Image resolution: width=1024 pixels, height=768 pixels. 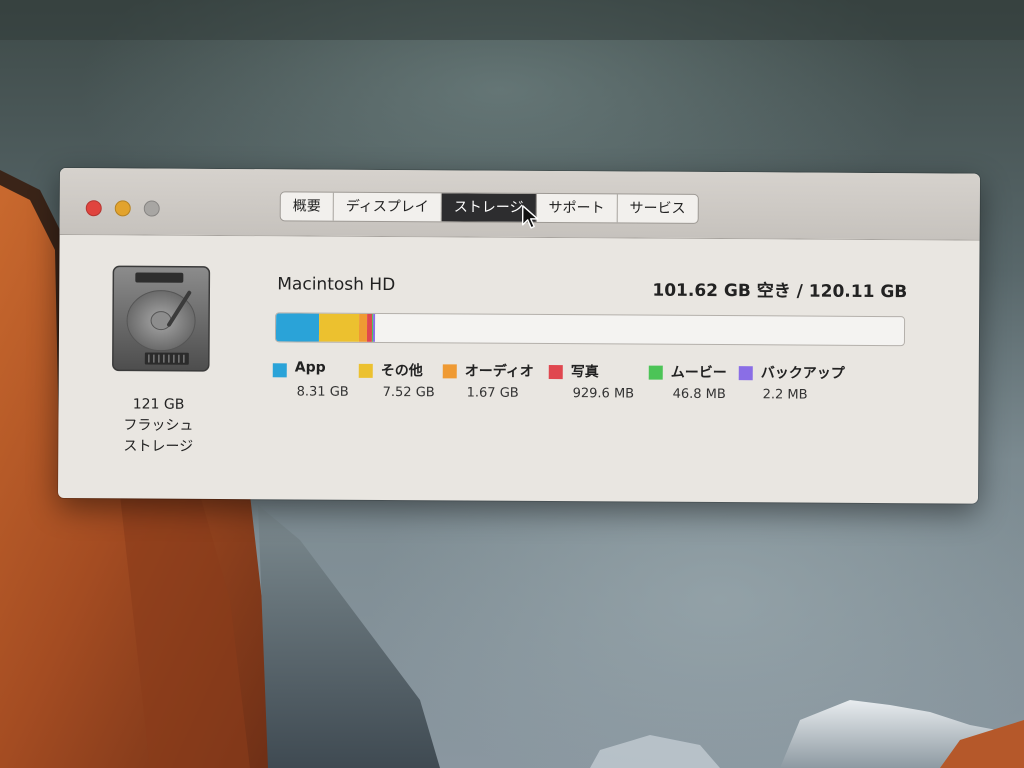 I want to click on minimize-button, so click(x=122, y=208).